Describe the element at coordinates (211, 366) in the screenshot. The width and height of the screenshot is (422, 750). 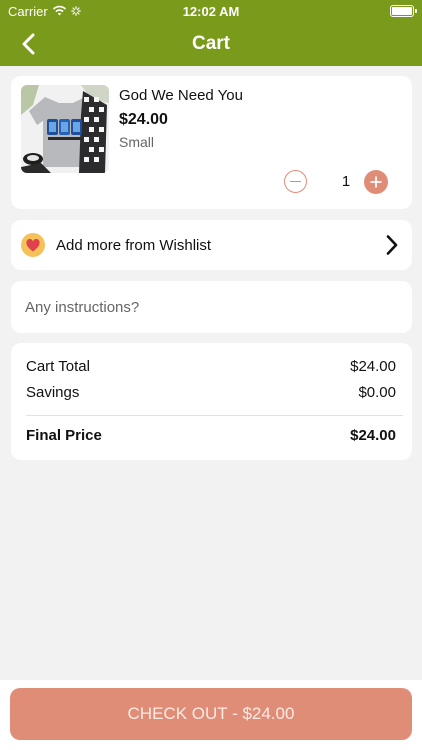
I see `cart-total-row: Cart Total $24.00` at that location.